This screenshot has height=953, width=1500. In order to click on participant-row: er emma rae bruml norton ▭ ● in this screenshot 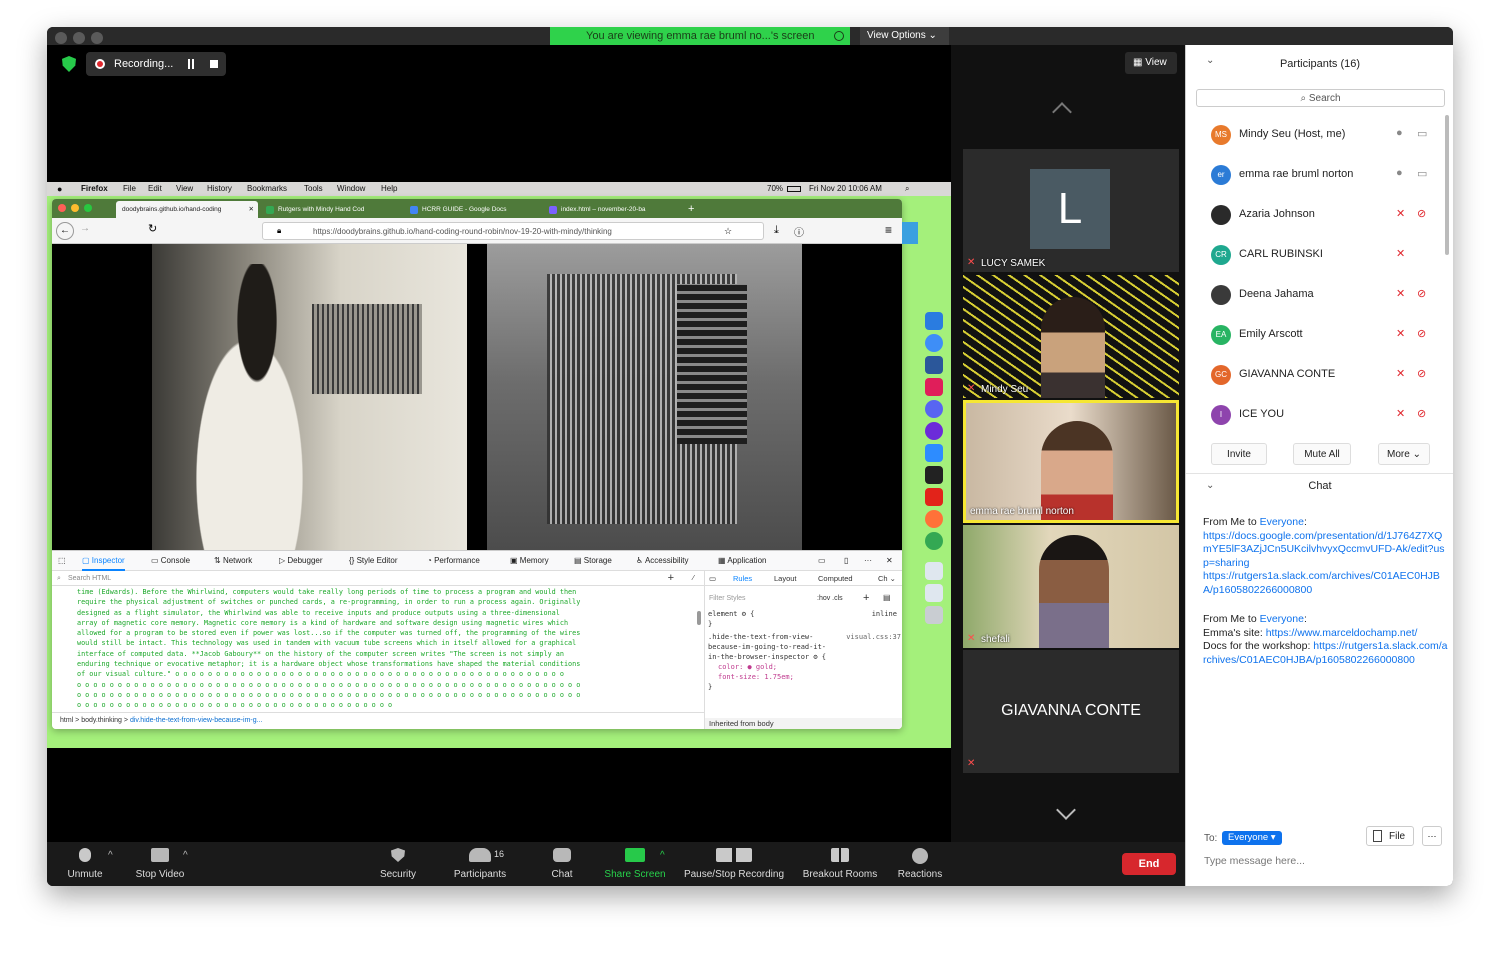, I will do `click(1313, 175)`.